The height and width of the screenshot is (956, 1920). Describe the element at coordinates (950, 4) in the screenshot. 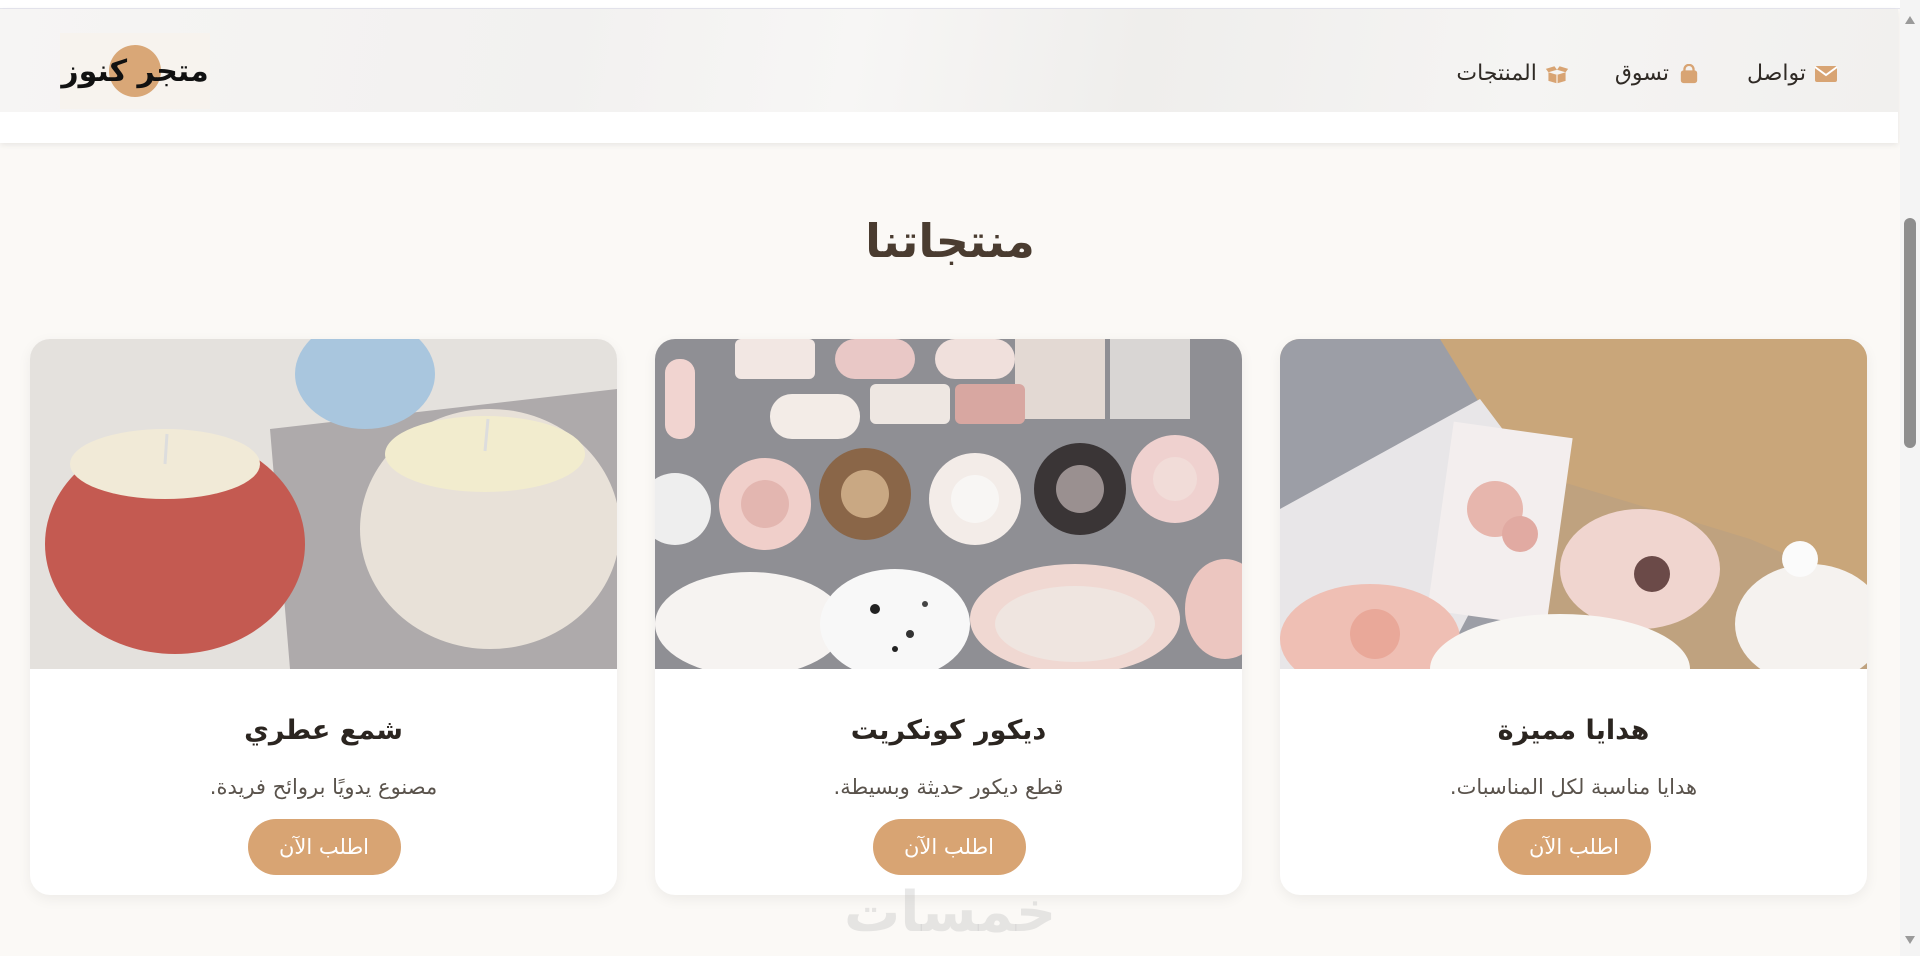

I see `browser-top-edge` at that location.